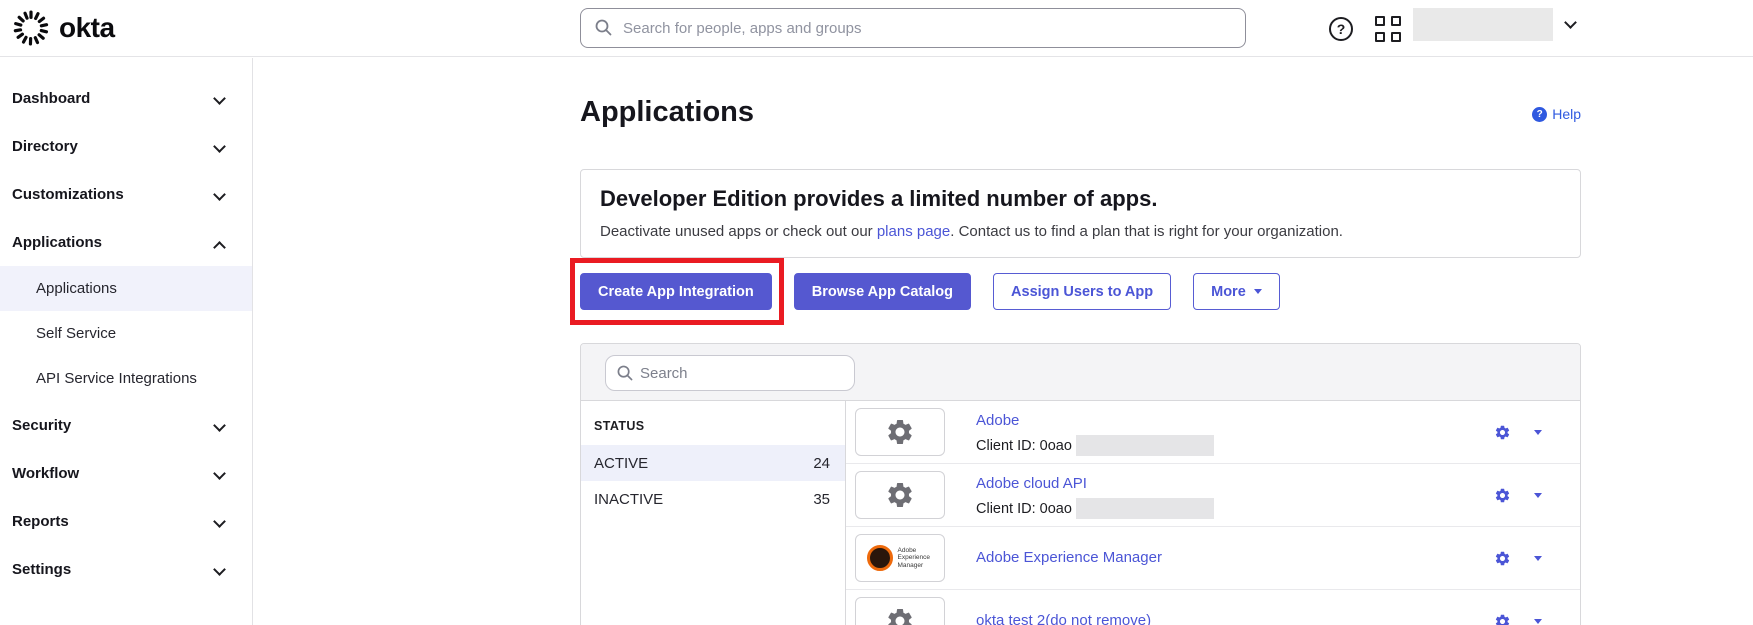 The image size is (1753, 625). I want to click on sidebar-item-customizations: Customizations, so click(126, 194).